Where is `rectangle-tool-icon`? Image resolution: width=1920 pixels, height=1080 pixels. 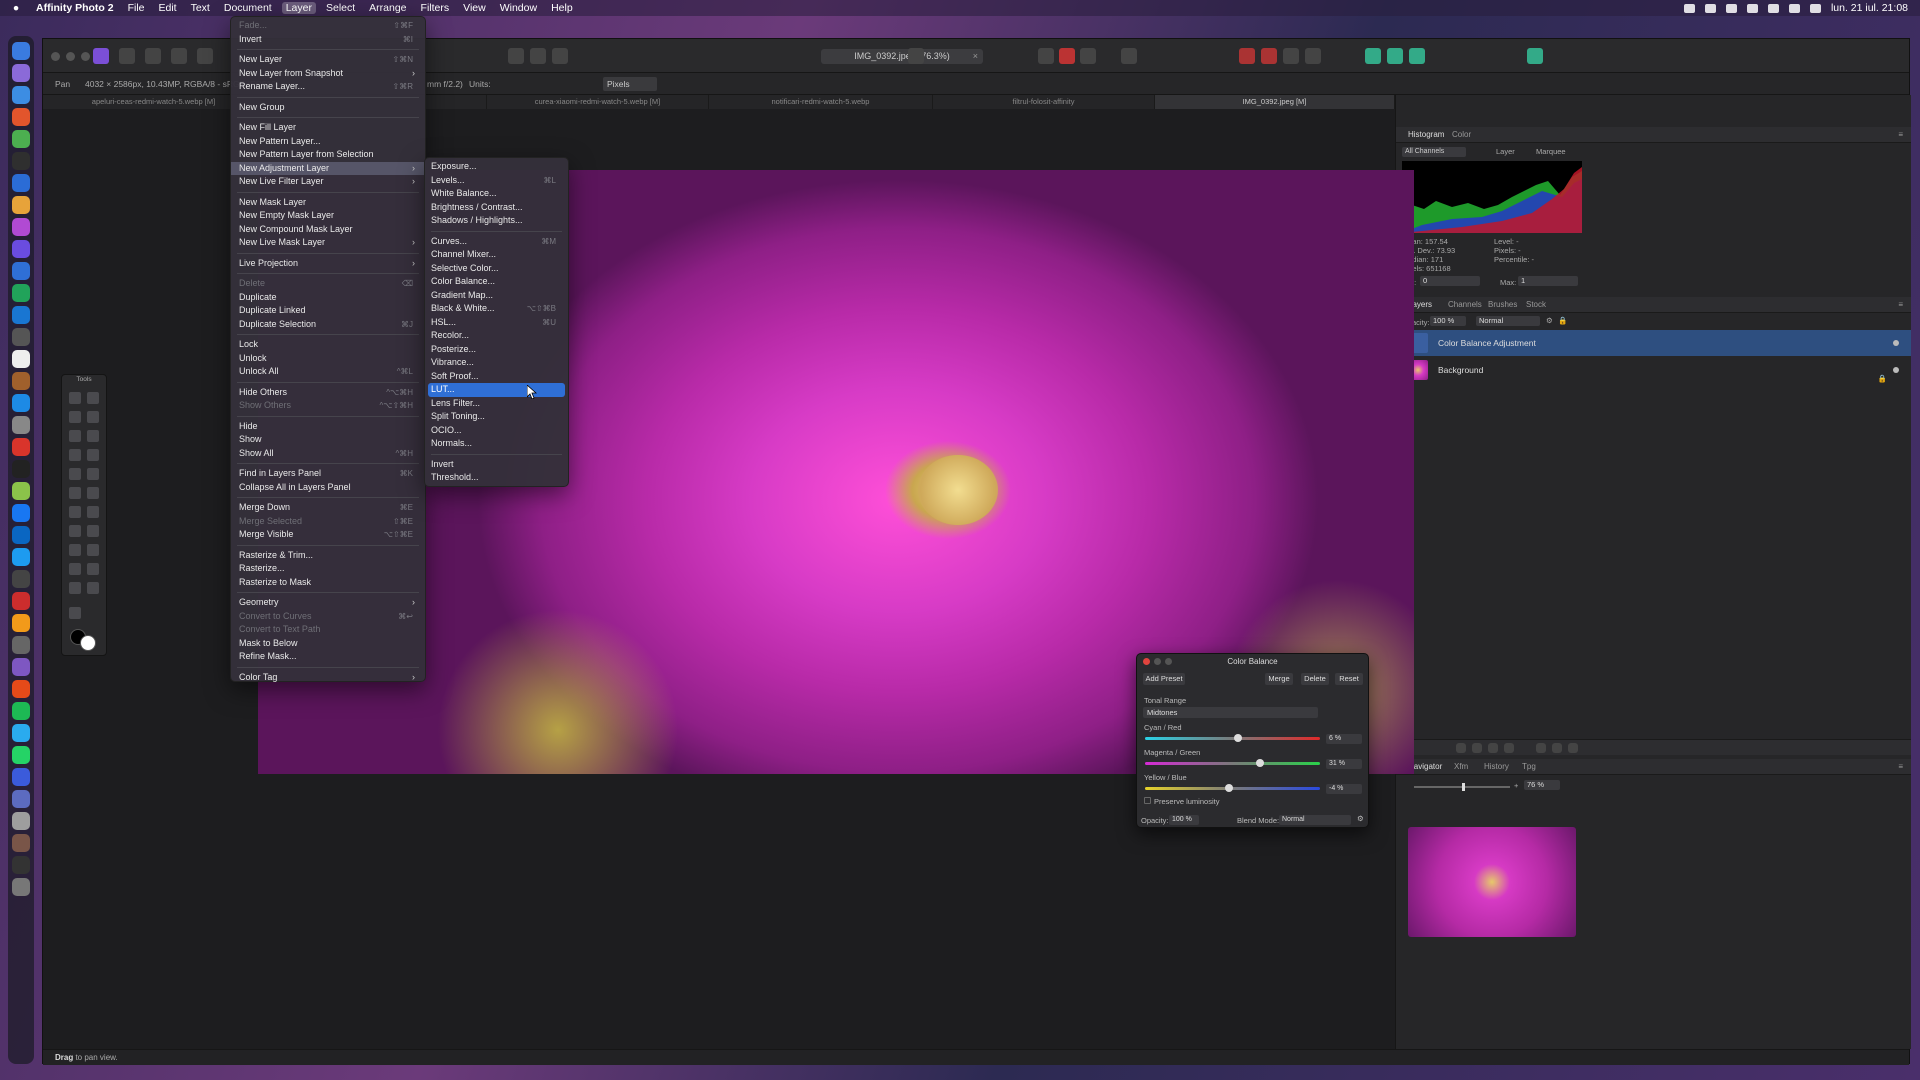
rectangle-tool-icon is located at coordinates (93, 569).